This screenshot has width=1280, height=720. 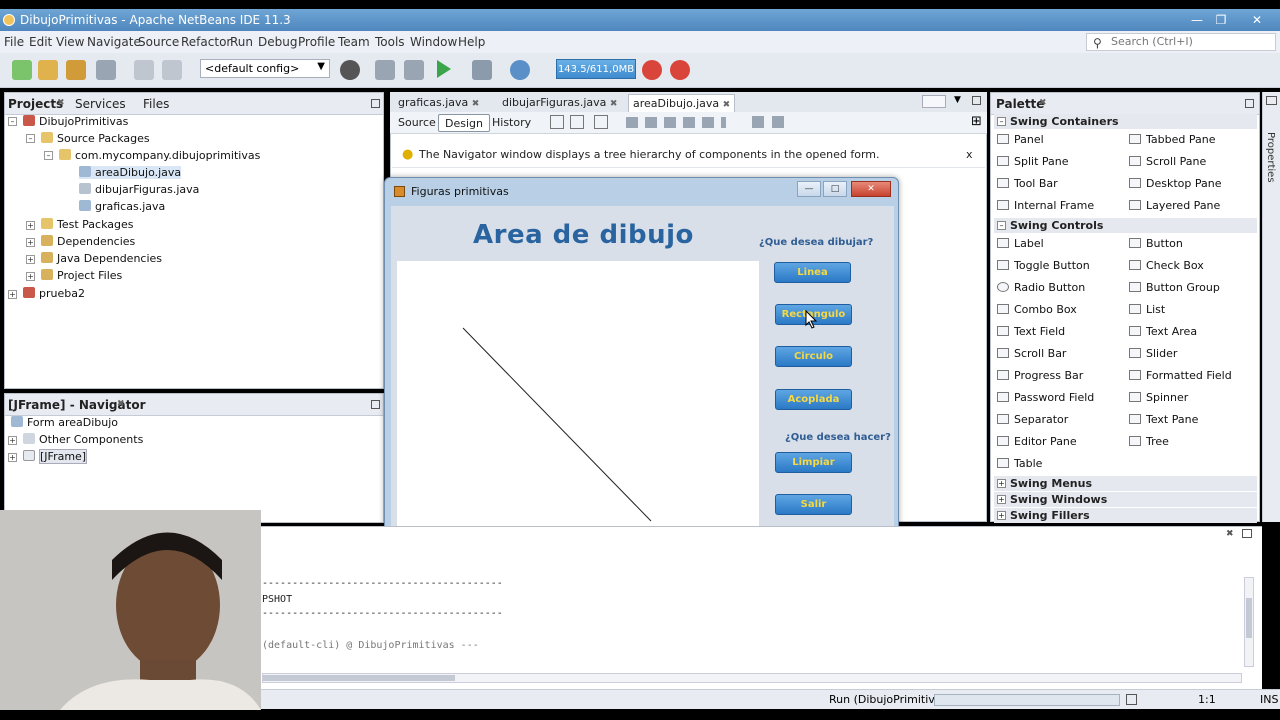 I want to click on tab-areadibujo: areaDibujo.java ✖, so click(x=682, y=103).